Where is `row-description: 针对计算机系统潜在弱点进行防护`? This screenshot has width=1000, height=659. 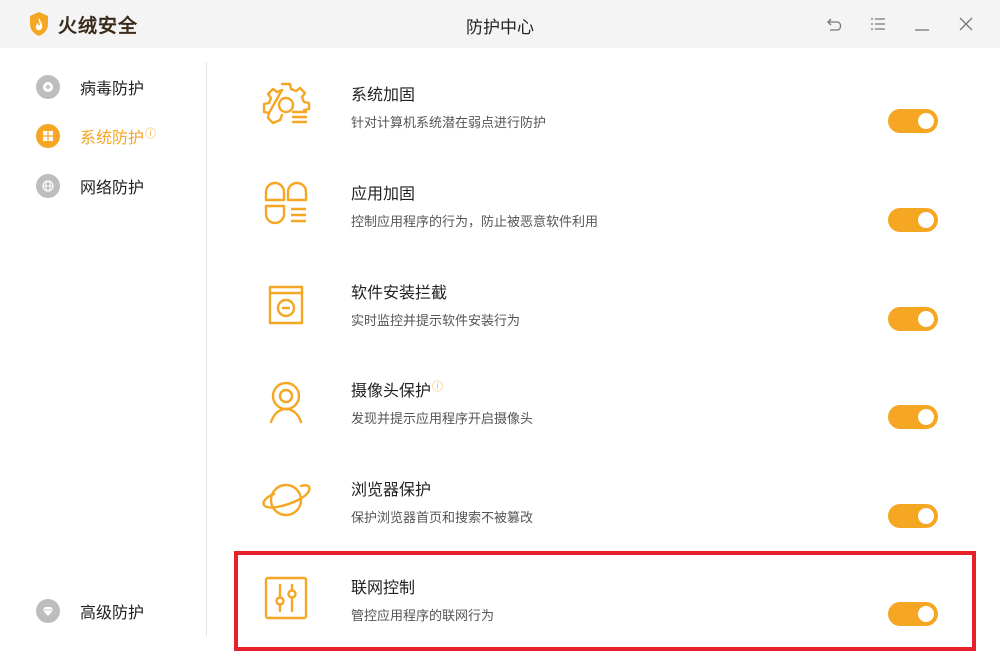 row-description: 针对计算机系统潜在弱点进行防护 is located at coordinates (449, 123).